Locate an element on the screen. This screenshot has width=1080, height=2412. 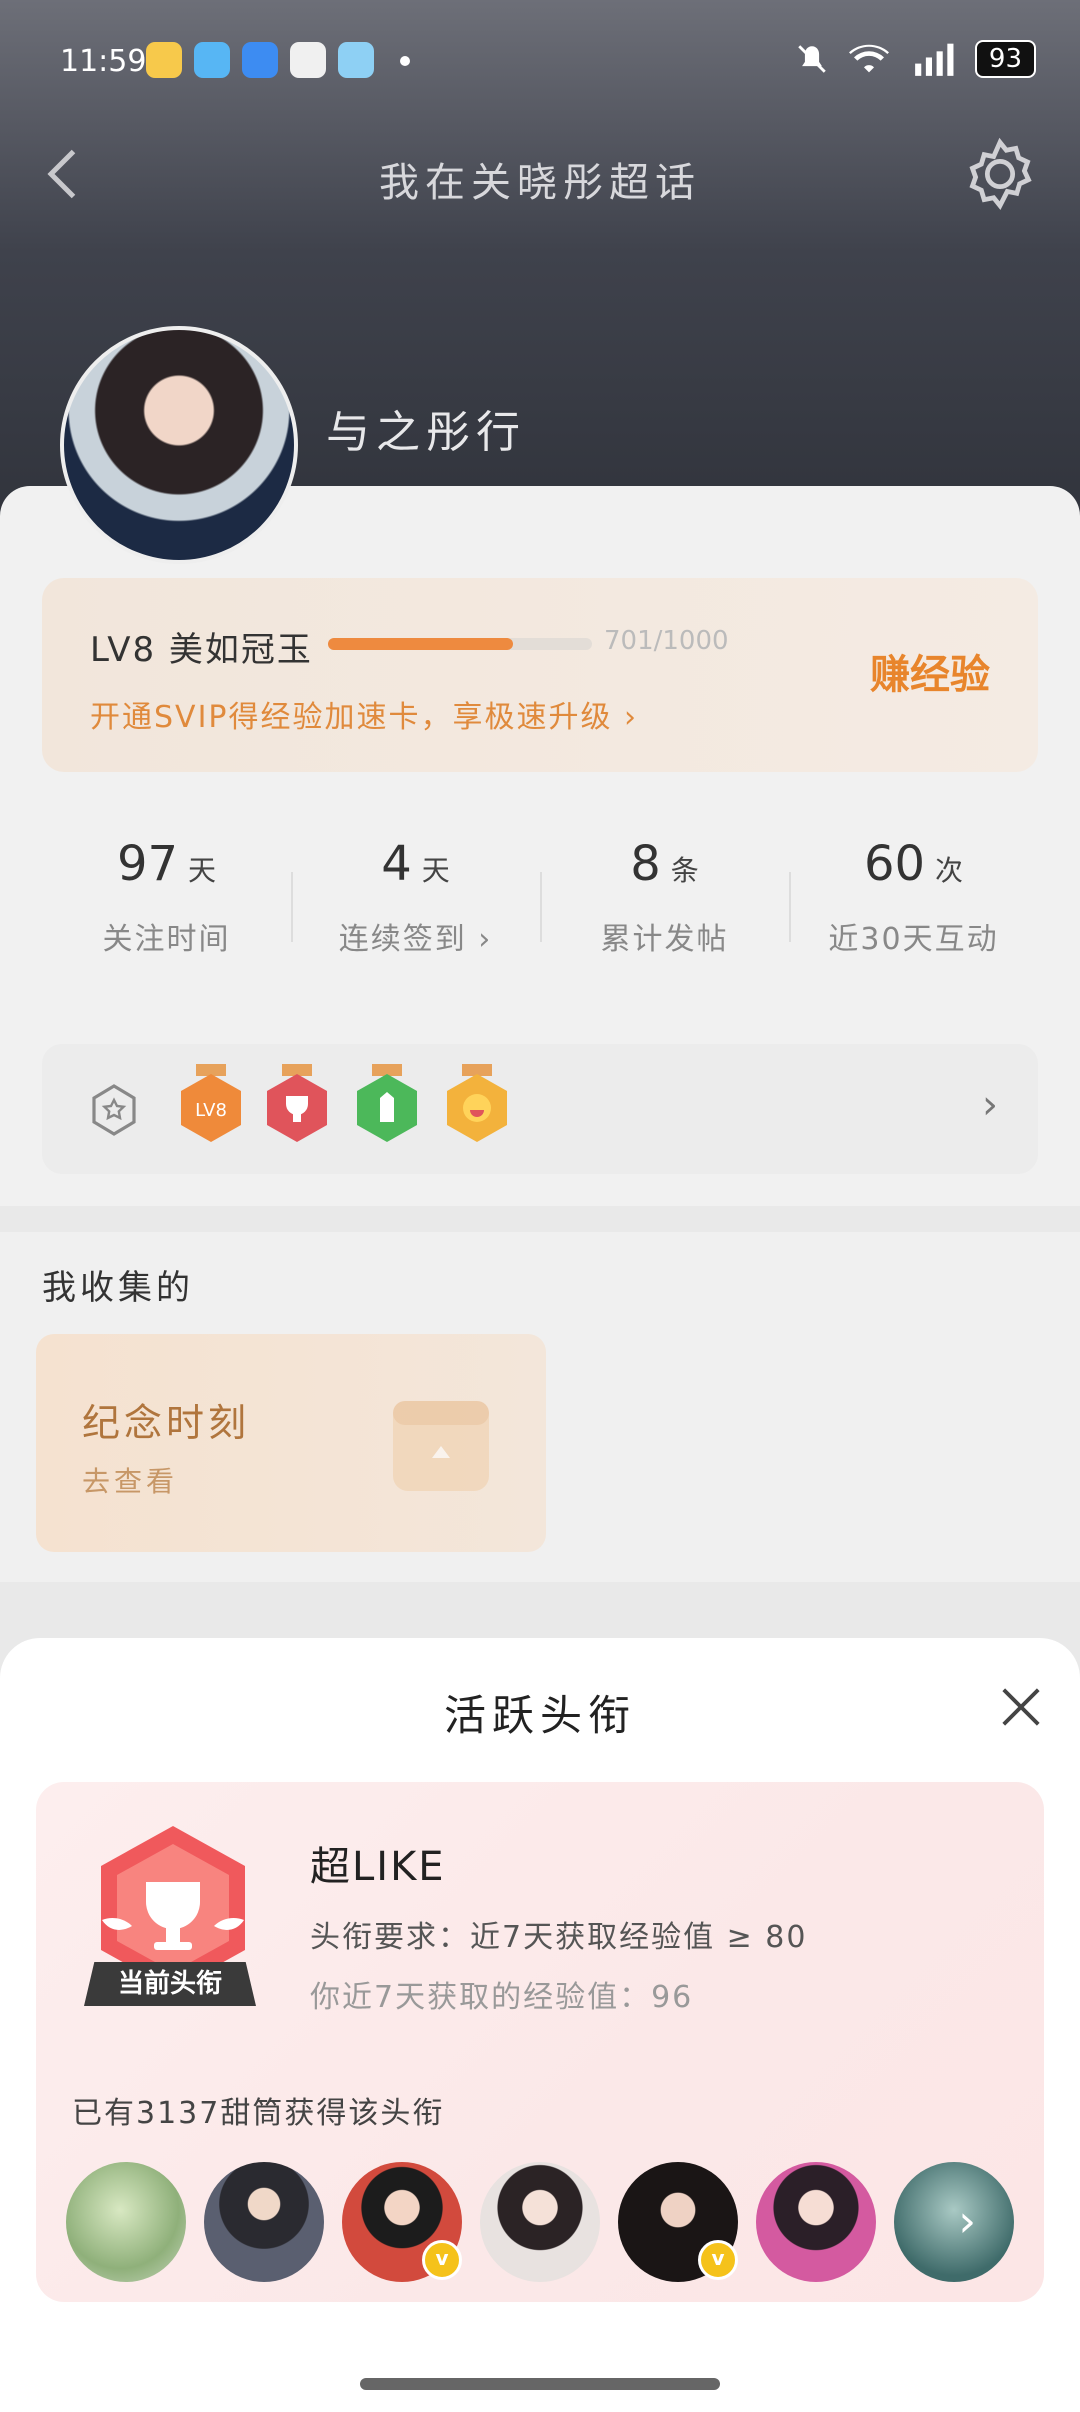
level-progress-text: 701/1000 is located at coordinates (666, 641).